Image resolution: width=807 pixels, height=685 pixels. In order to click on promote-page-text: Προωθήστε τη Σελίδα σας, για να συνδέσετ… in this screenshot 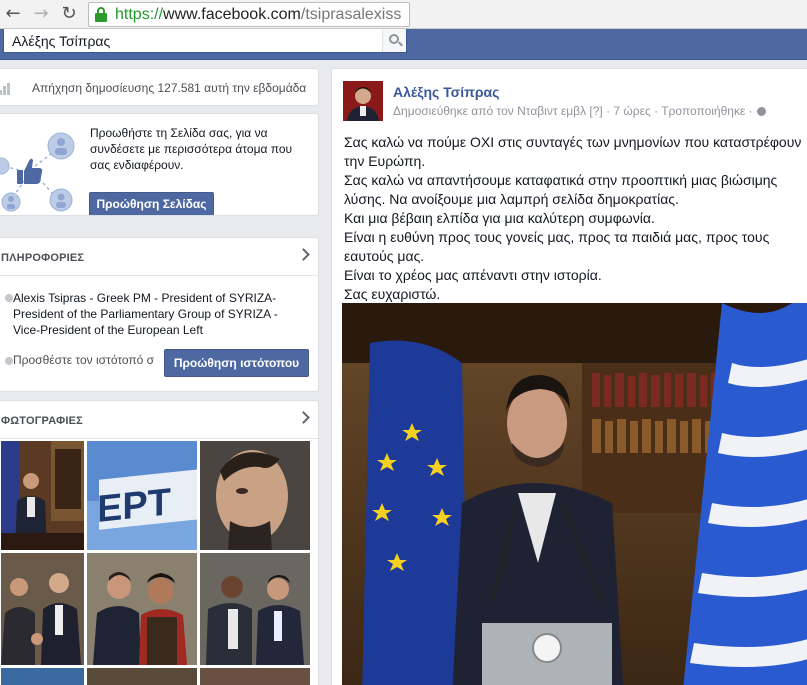, I will do `click(191, 149)`.